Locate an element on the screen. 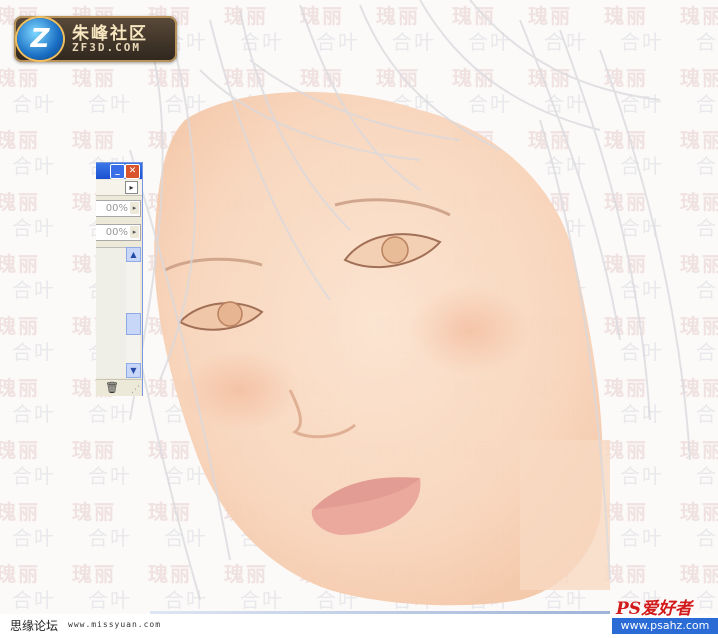 The image size is (718, 638). fill-dropdown-arrow-icon: ▸ is located at coordinates (134, 232).